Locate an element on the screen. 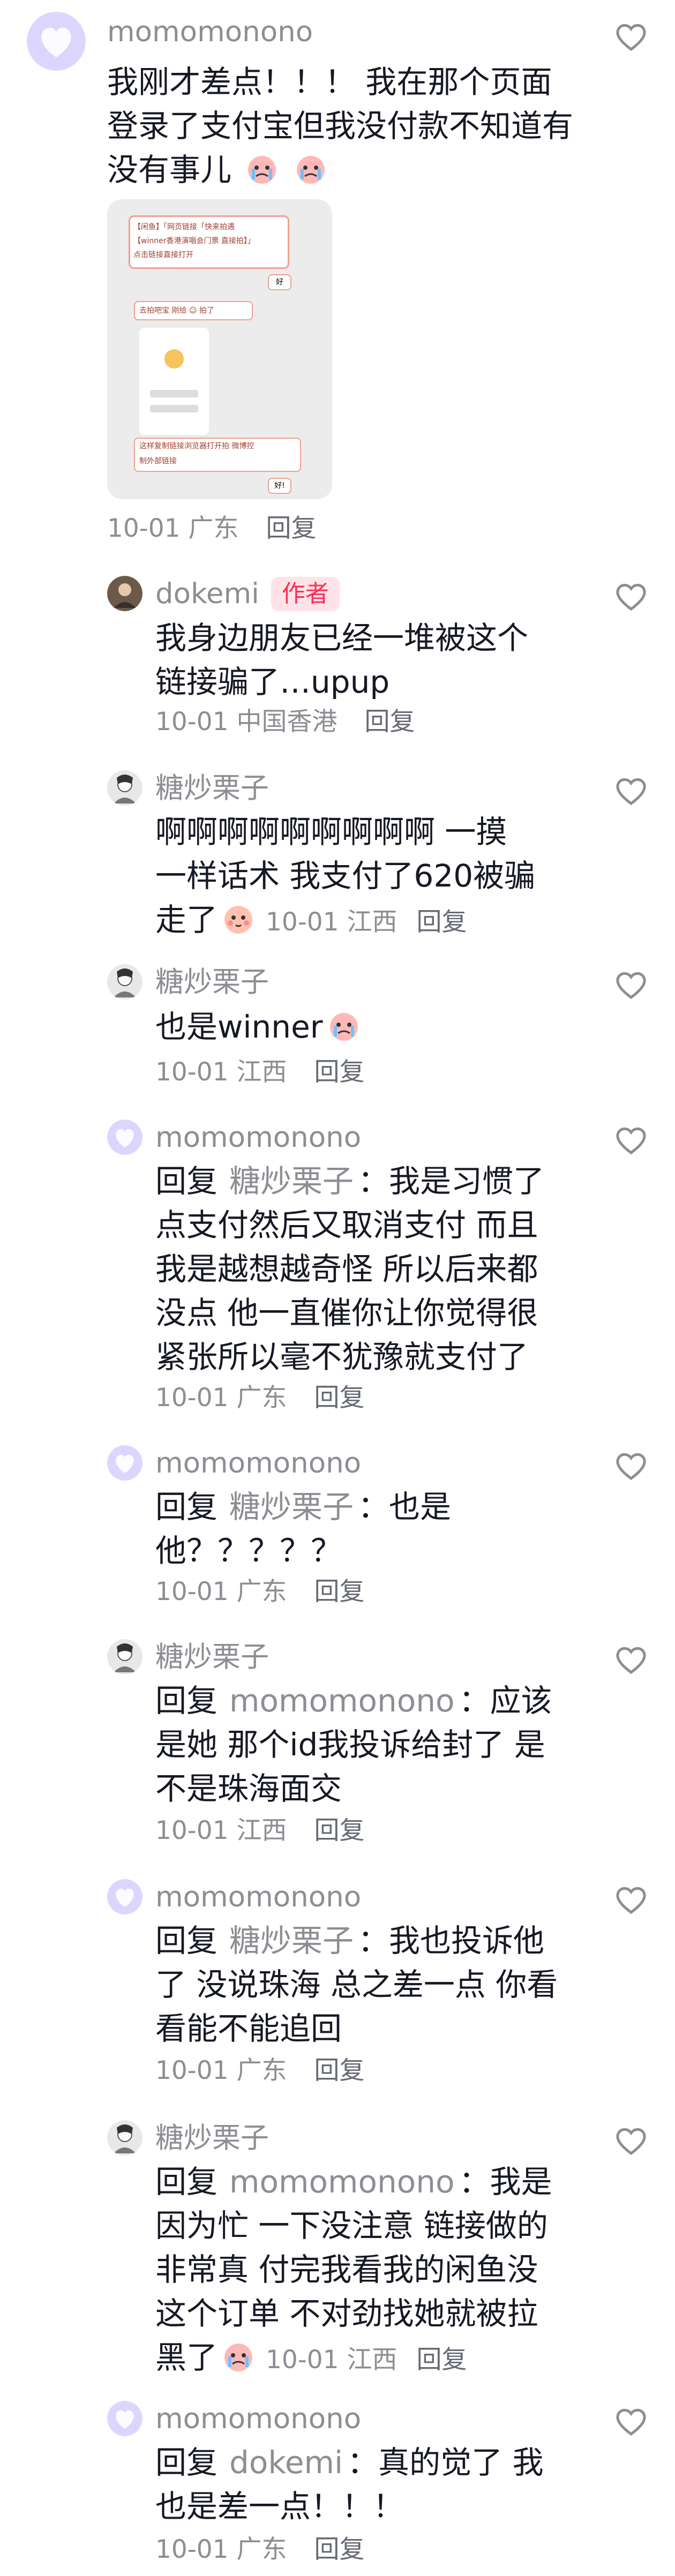 This screenshot has width=675, height=2576. reply-text-line: 链接骗了…upup is located at coordinates (272, 682).